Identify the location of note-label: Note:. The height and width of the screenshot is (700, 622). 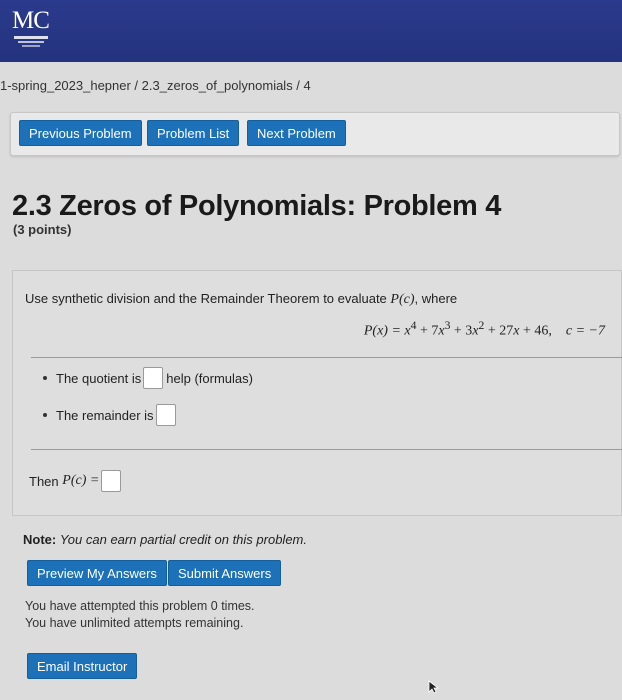
(40, 539).